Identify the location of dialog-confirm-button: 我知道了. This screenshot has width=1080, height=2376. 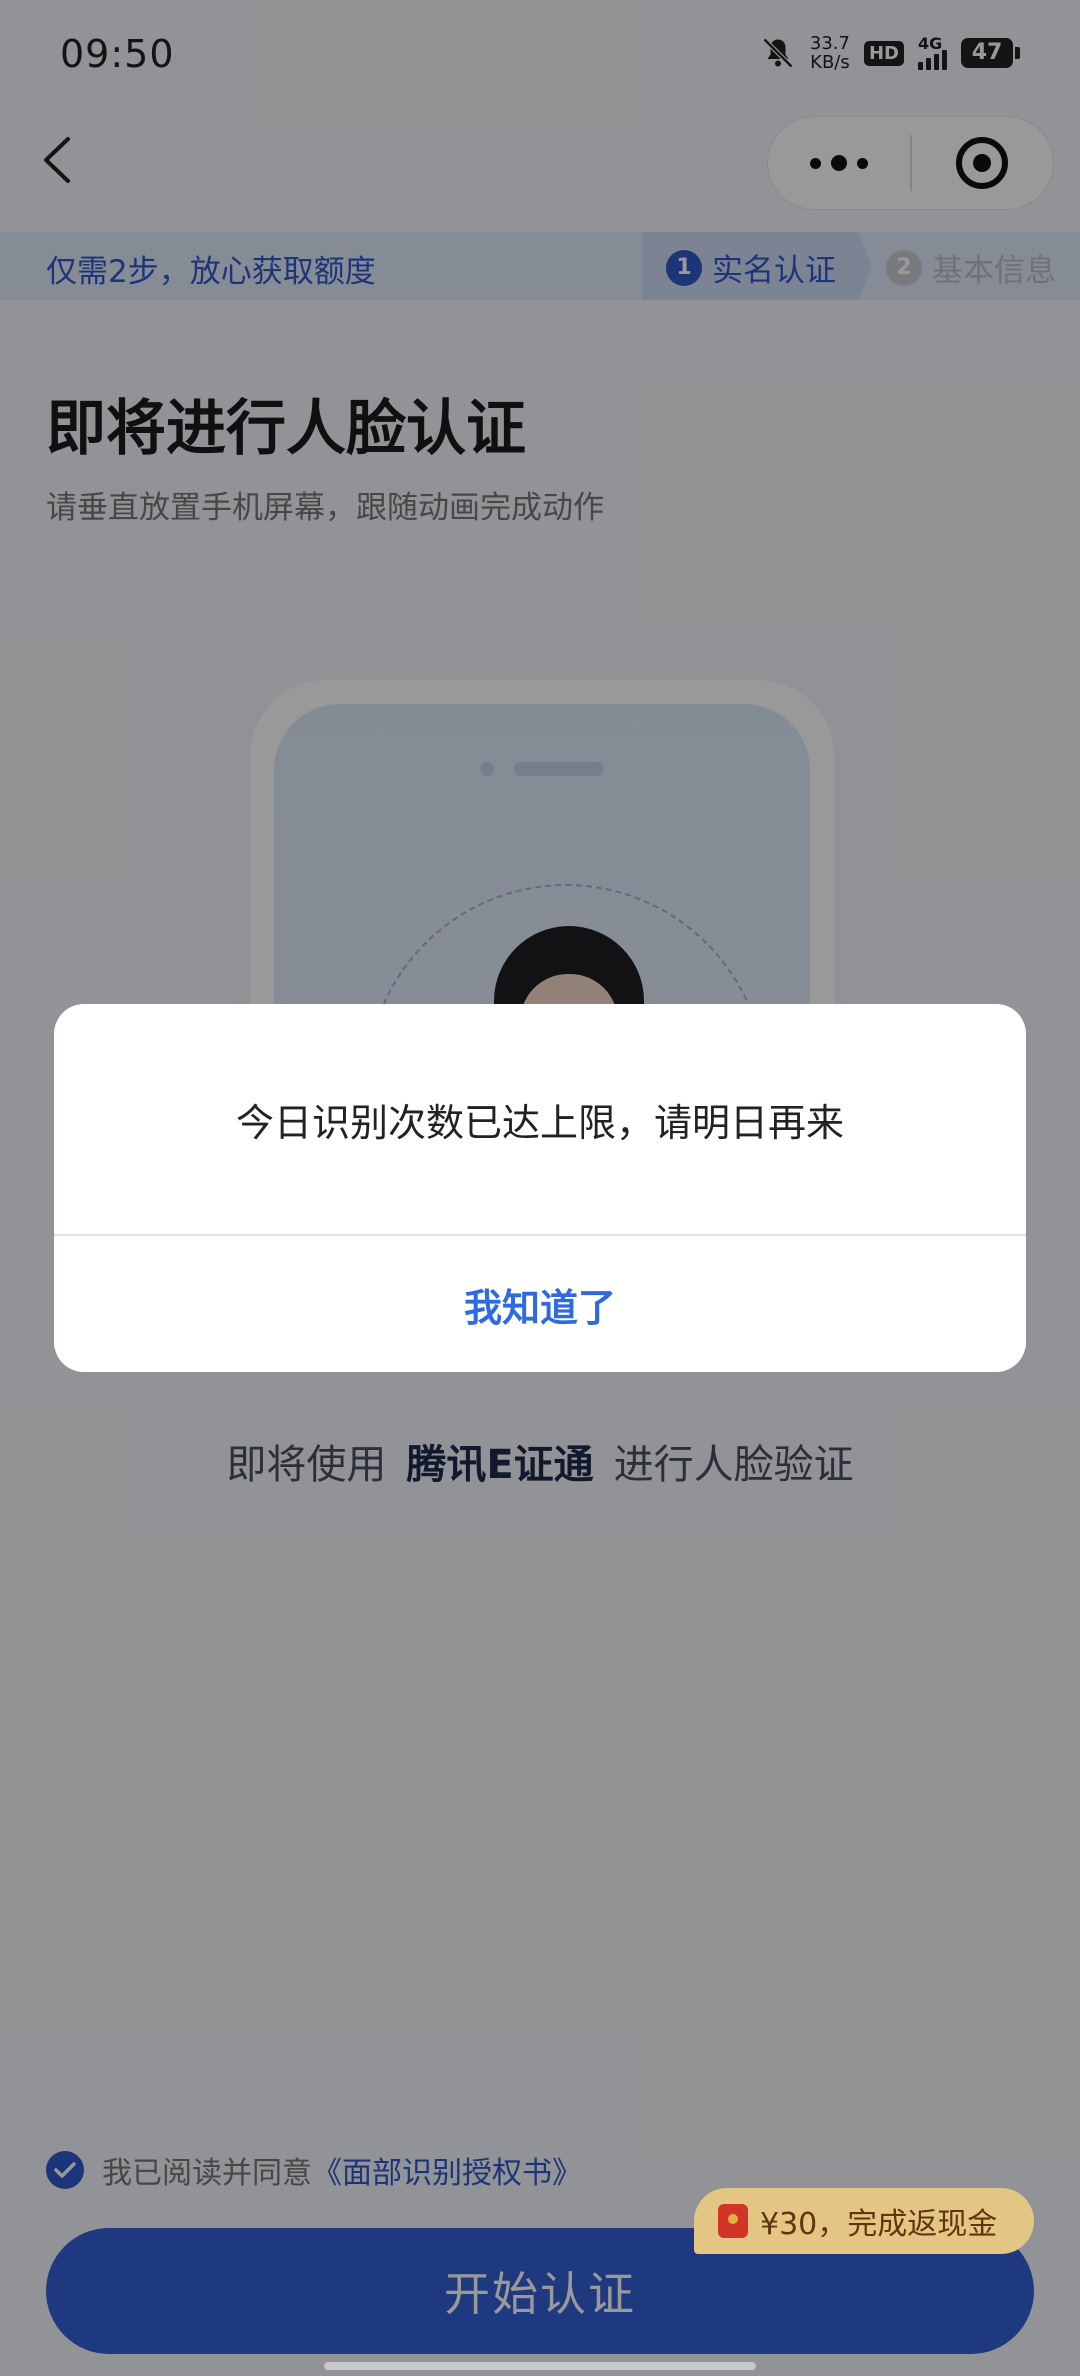
(540, 1304).